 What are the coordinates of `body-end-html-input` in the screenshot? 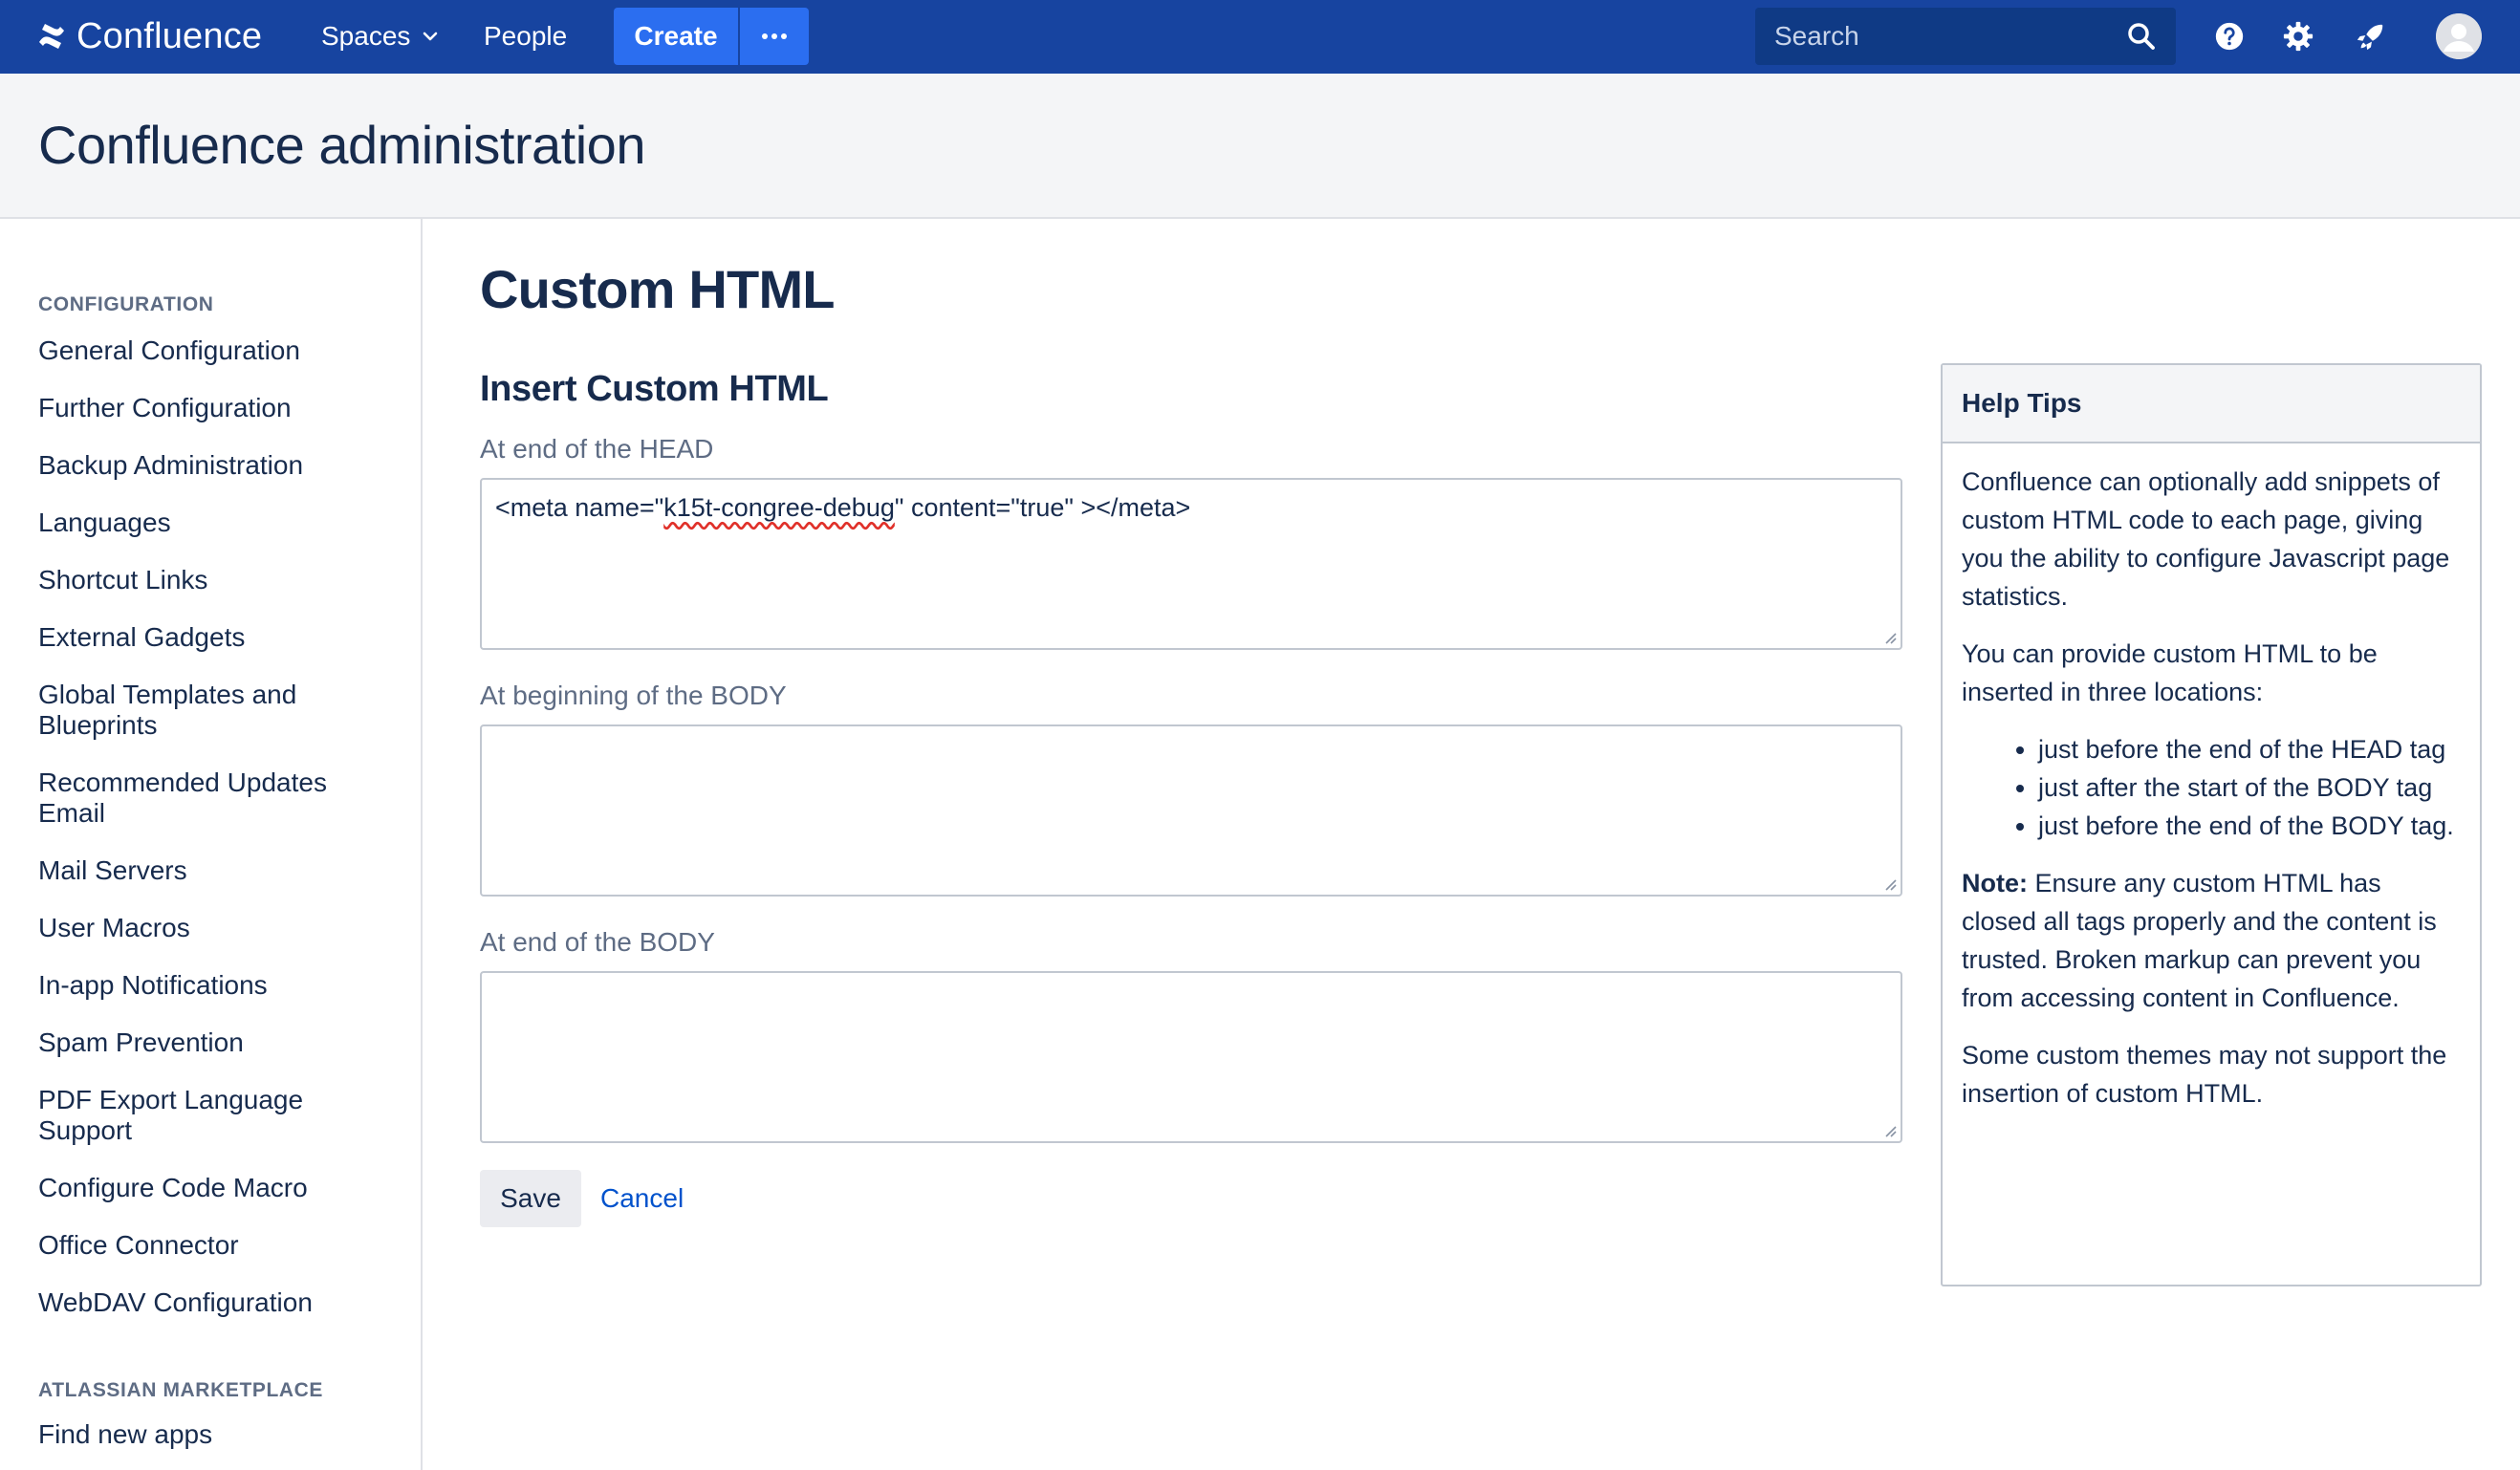 It's located at (1192, 1057).